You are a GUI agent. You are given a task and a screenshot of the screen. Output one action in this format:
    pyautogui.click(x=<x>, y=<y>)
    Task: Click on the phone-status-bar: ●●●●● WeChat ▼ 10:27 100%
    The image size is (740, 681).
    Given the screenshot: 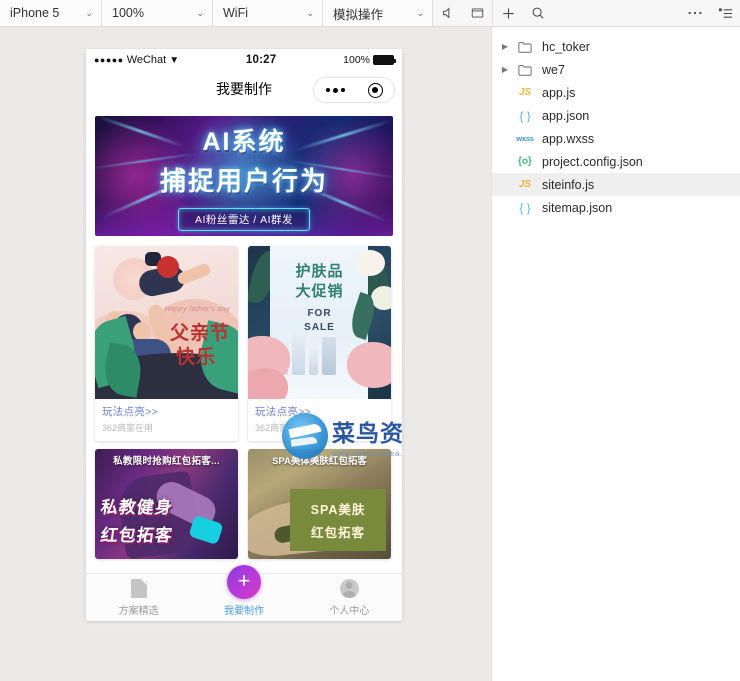 What is the action you would take?
    pyautogui.click(x=244, y=60)
    